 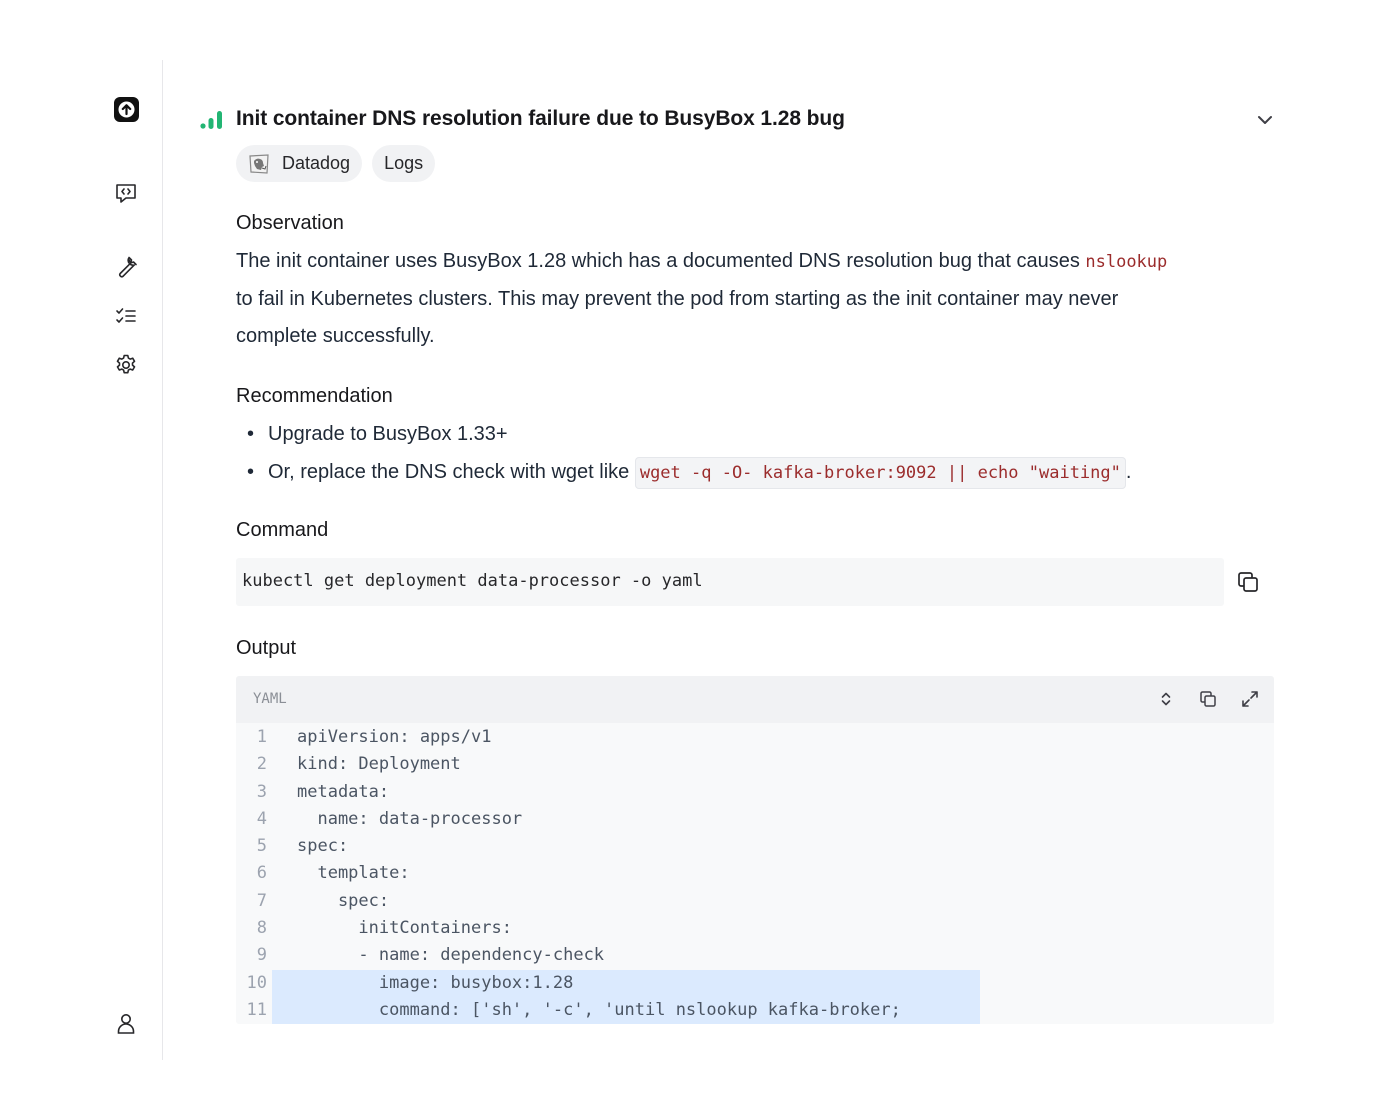 What do you see at coordinates (451, 955) in the screenshot?
I see `line-text: - name: dependency-check` at bounding box center [451, 955].